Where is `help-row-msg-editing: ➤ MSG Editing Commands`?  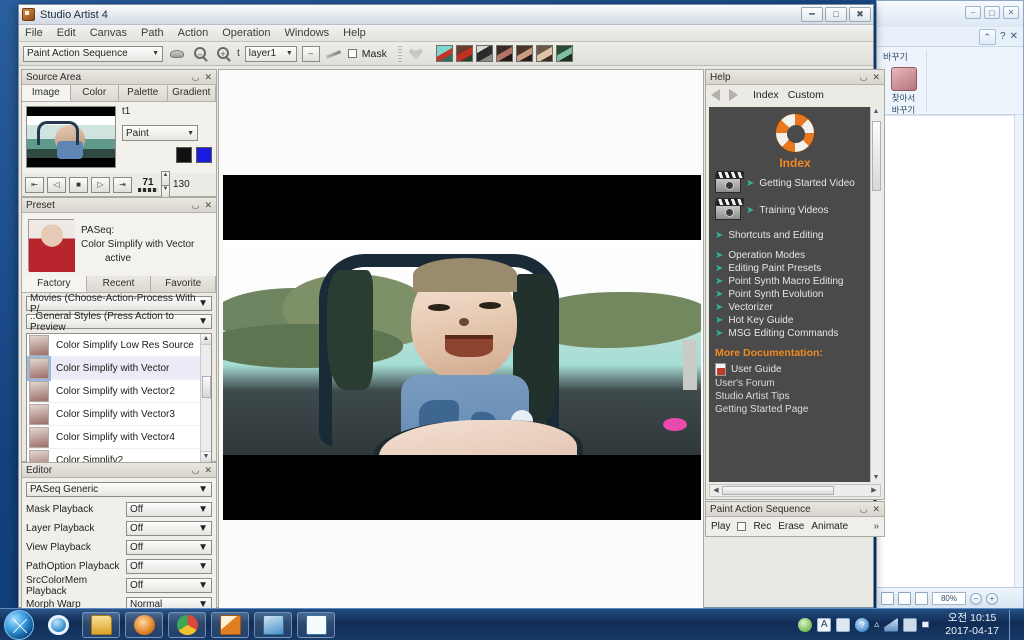
help-row-msg-editing: ➤ MSG Editing Commands is located at coordinates (795, 333).